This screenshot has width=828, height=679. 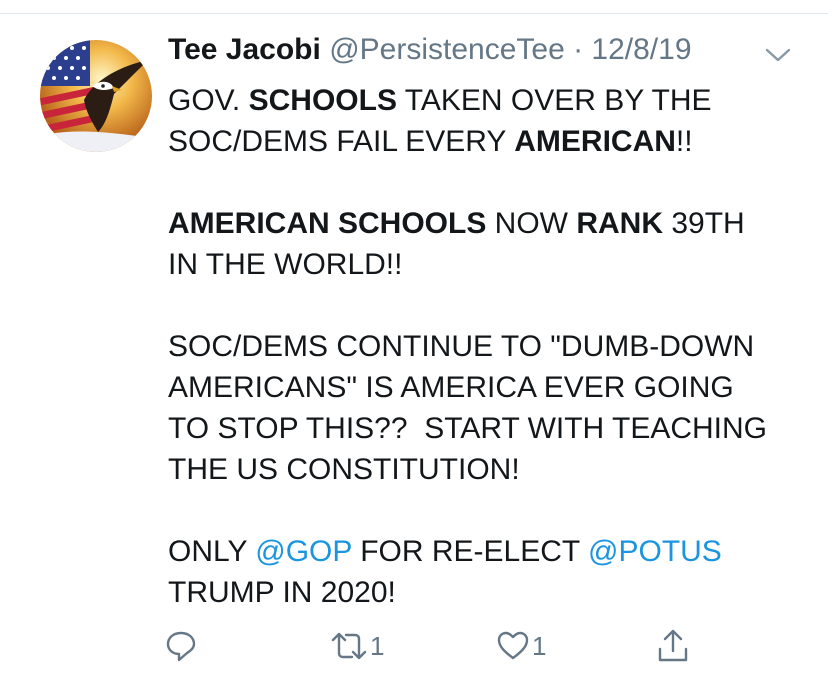 I want to click on reply-button, so click(x=181, y=646).